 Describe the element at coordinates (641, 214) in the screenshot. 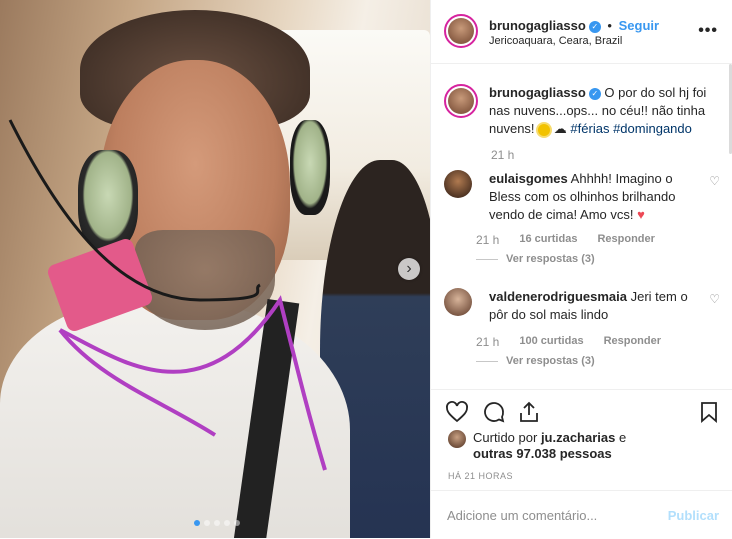

I see `red-heart-icon: ♥` at that location.